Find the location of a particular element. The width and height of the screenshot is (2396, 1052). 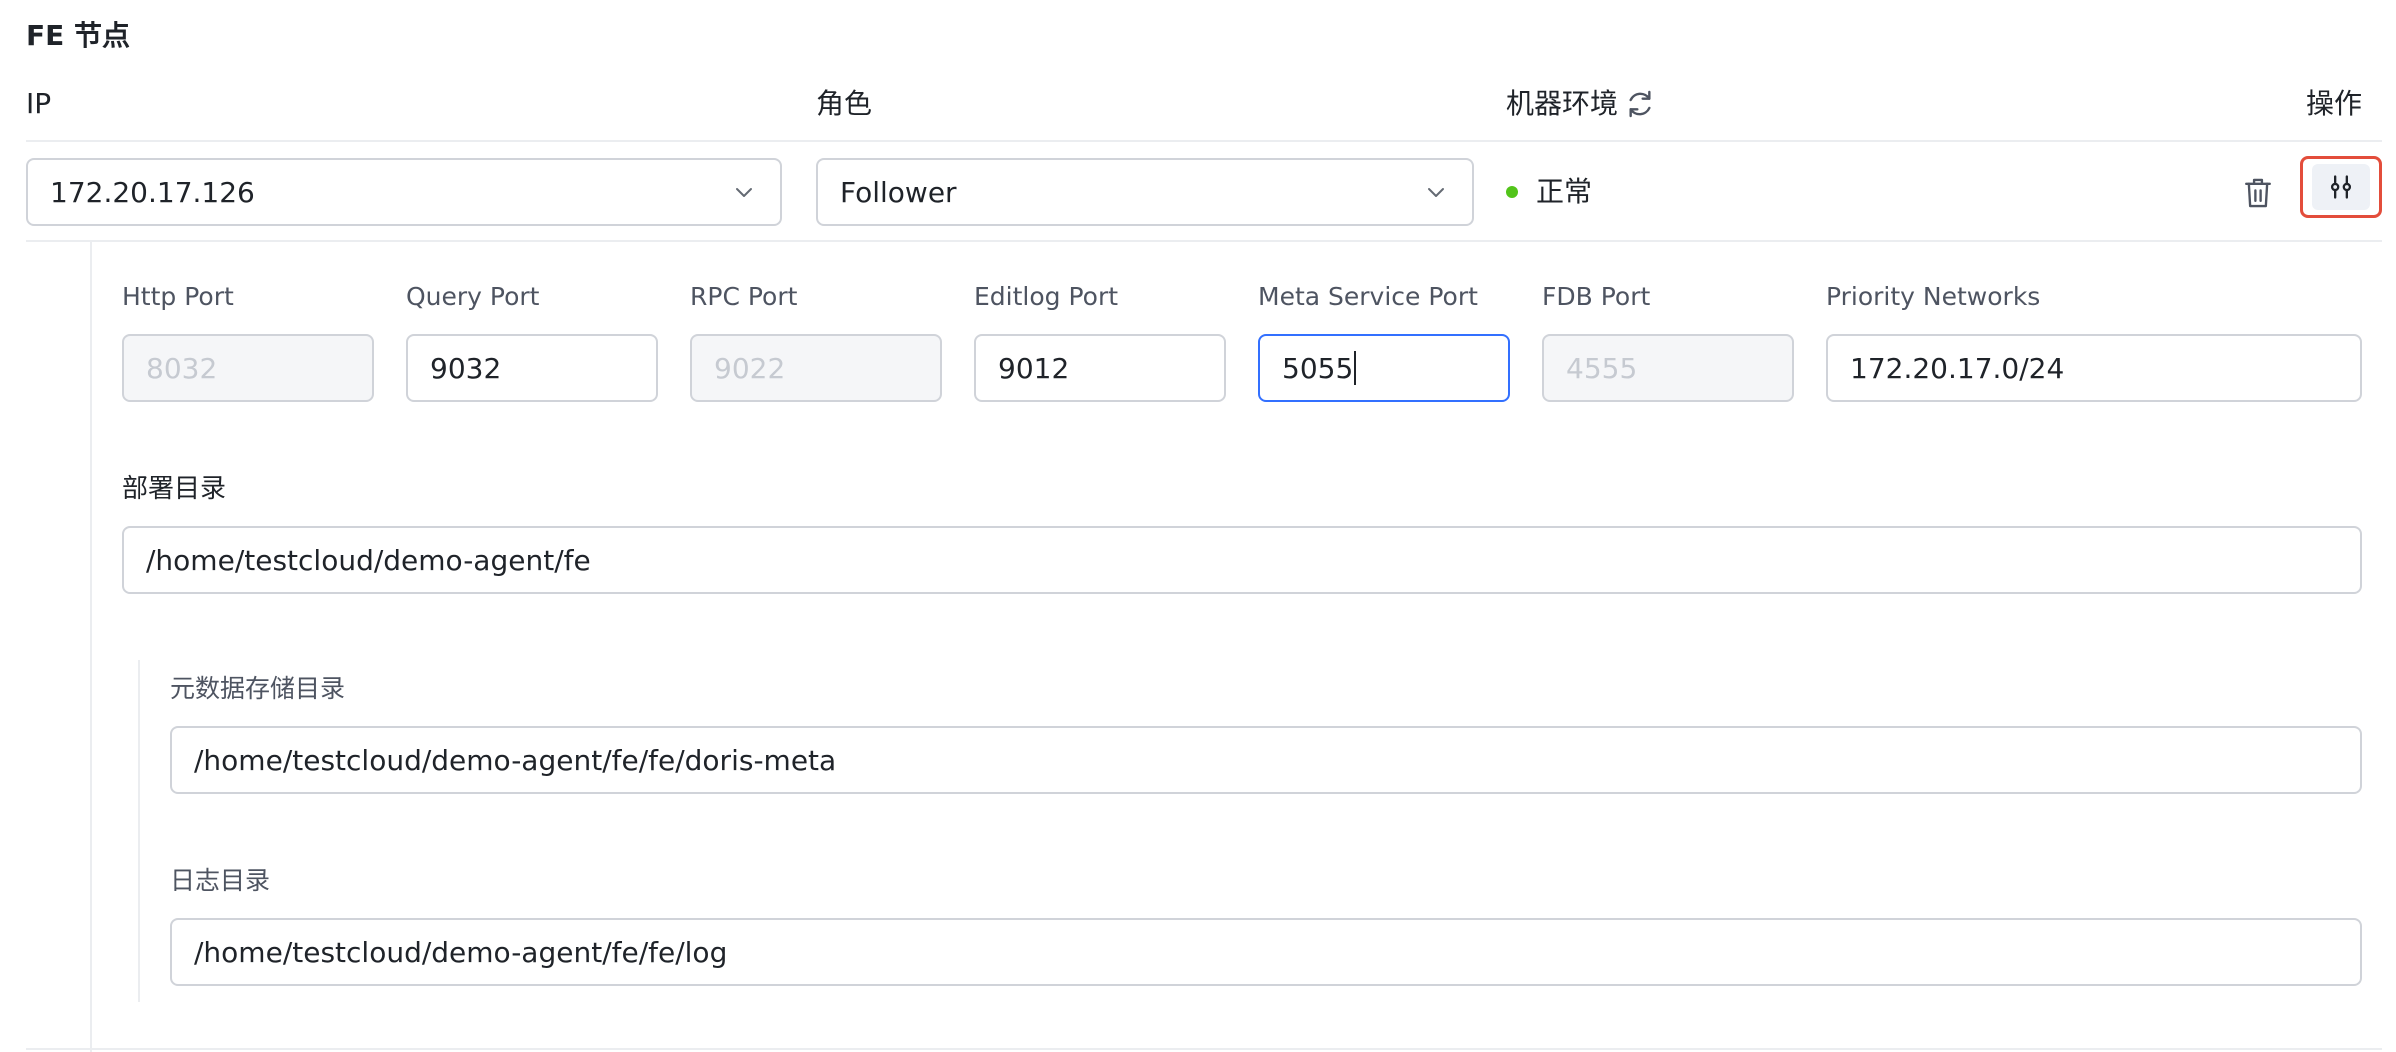

role-select-value: Follower is located at coordinates (898, 192).